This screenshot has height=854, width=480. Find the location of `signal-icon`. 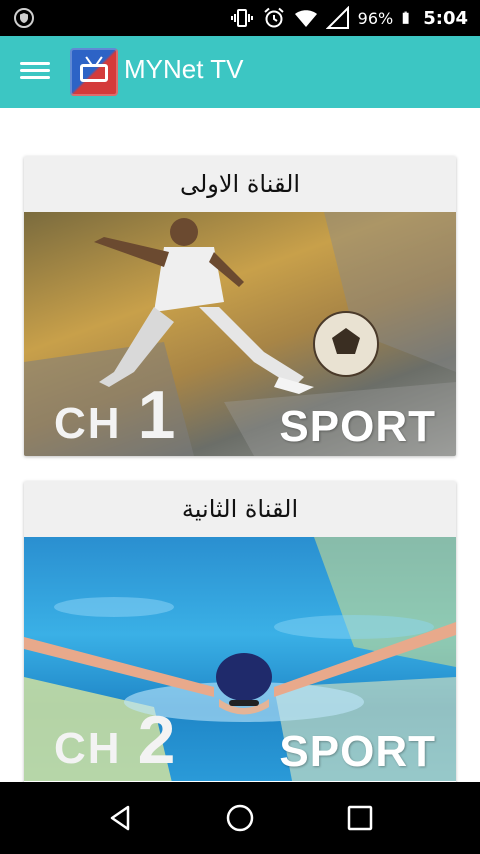

signal-icon is located at coordinates (337, 17).